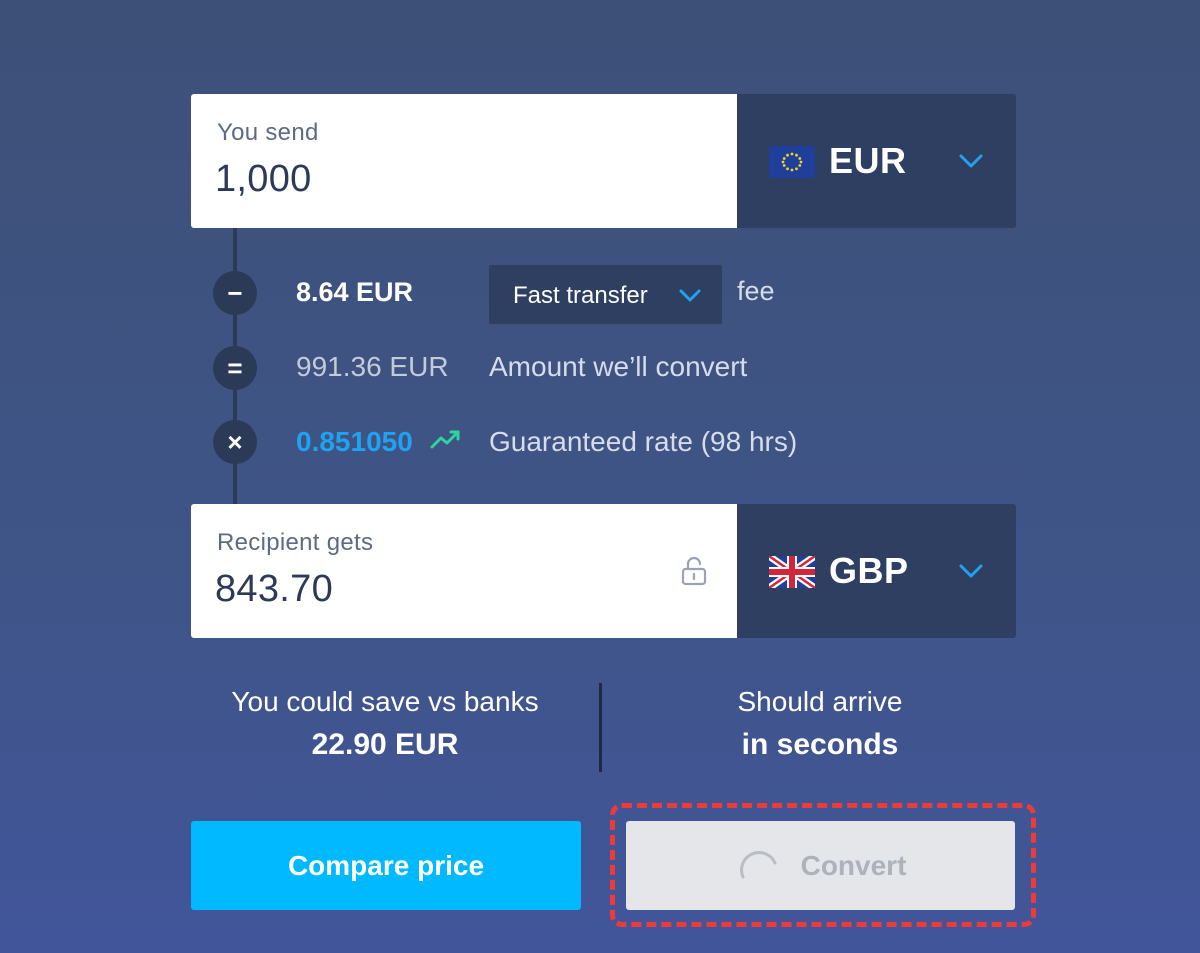 The width and height of the screenshot is (1200, 953). Describe the element at coordinates (263, 179) in the screenshot. I see `send-amount-value: 1,000` at that location.